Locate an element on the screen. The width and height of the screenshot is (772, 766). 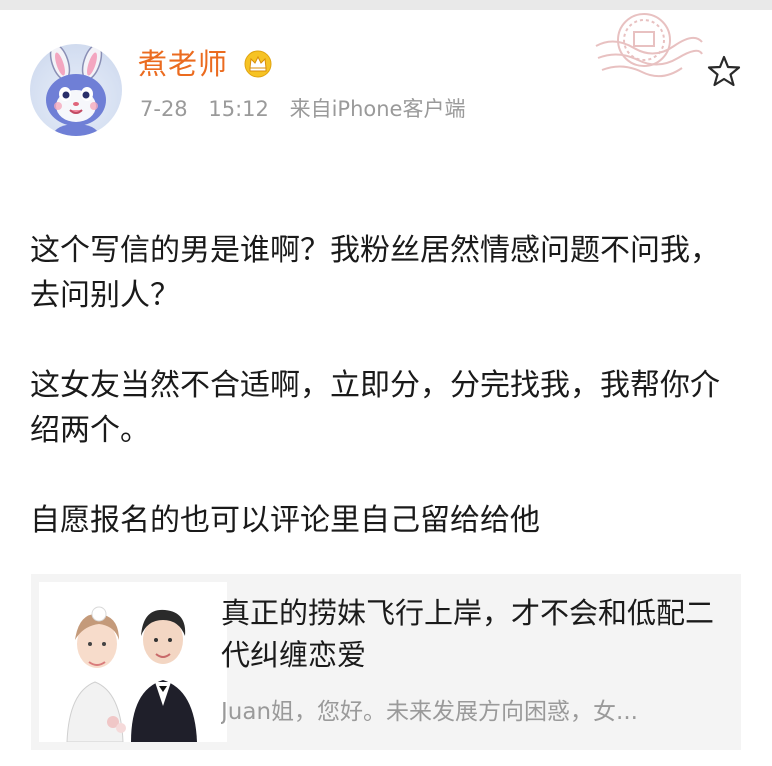
author-name: 煮老师 is located at coordinates (183, 64).